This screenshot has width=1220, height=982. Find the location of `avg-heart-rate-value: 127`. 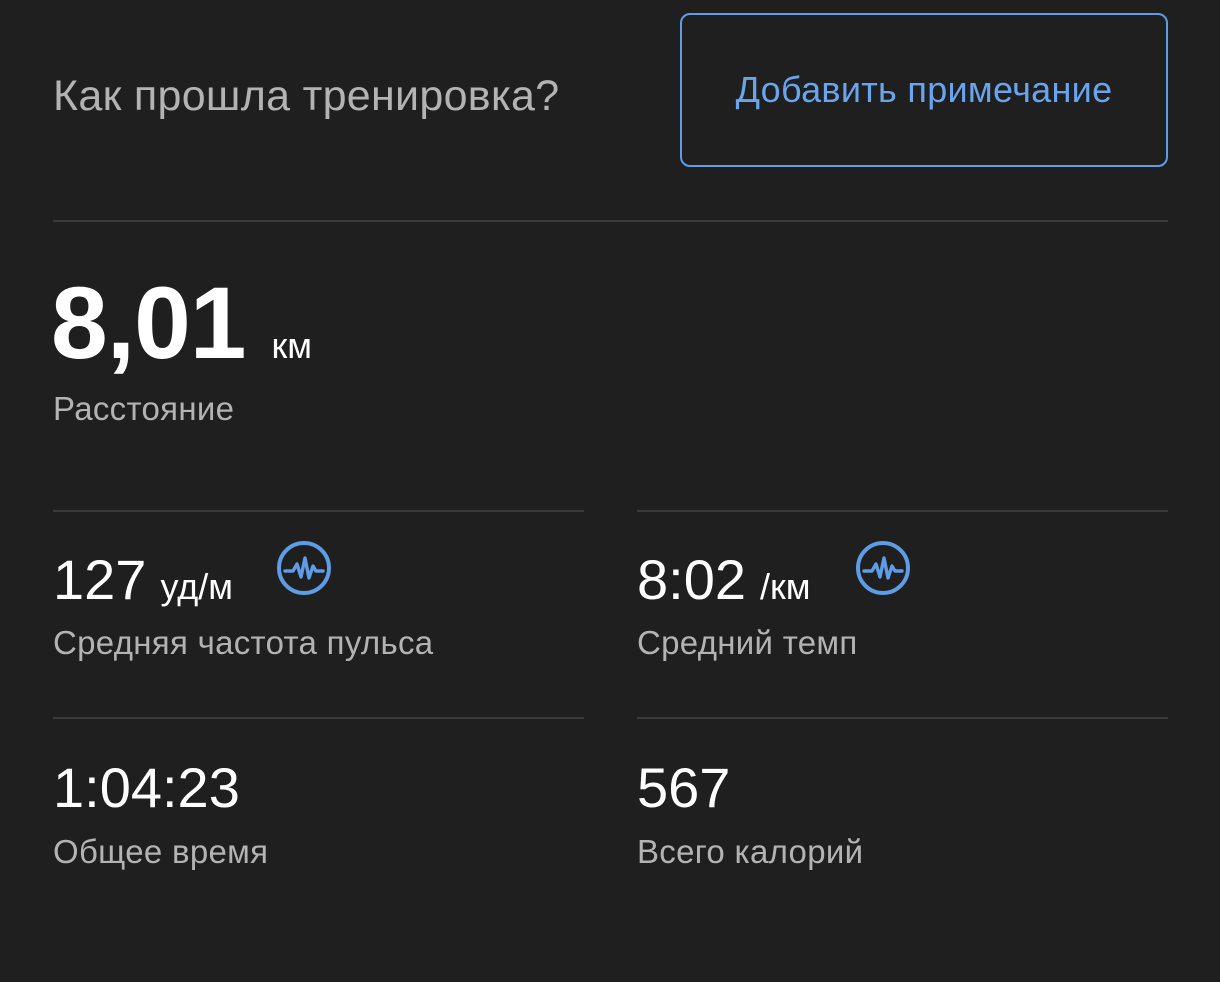

avg-heart-rate-value: 127 is located at coordinates (100, 579).